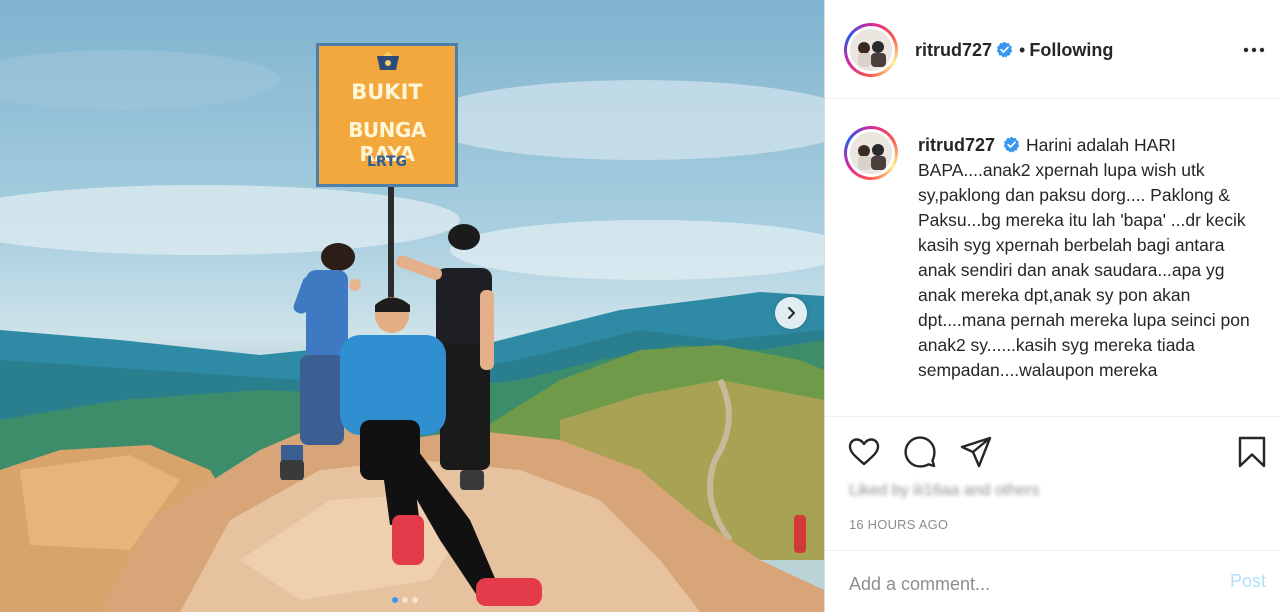 The width and height of the screenshot is (1280, 612). I want to click on comment-input, so click(1019, 584).